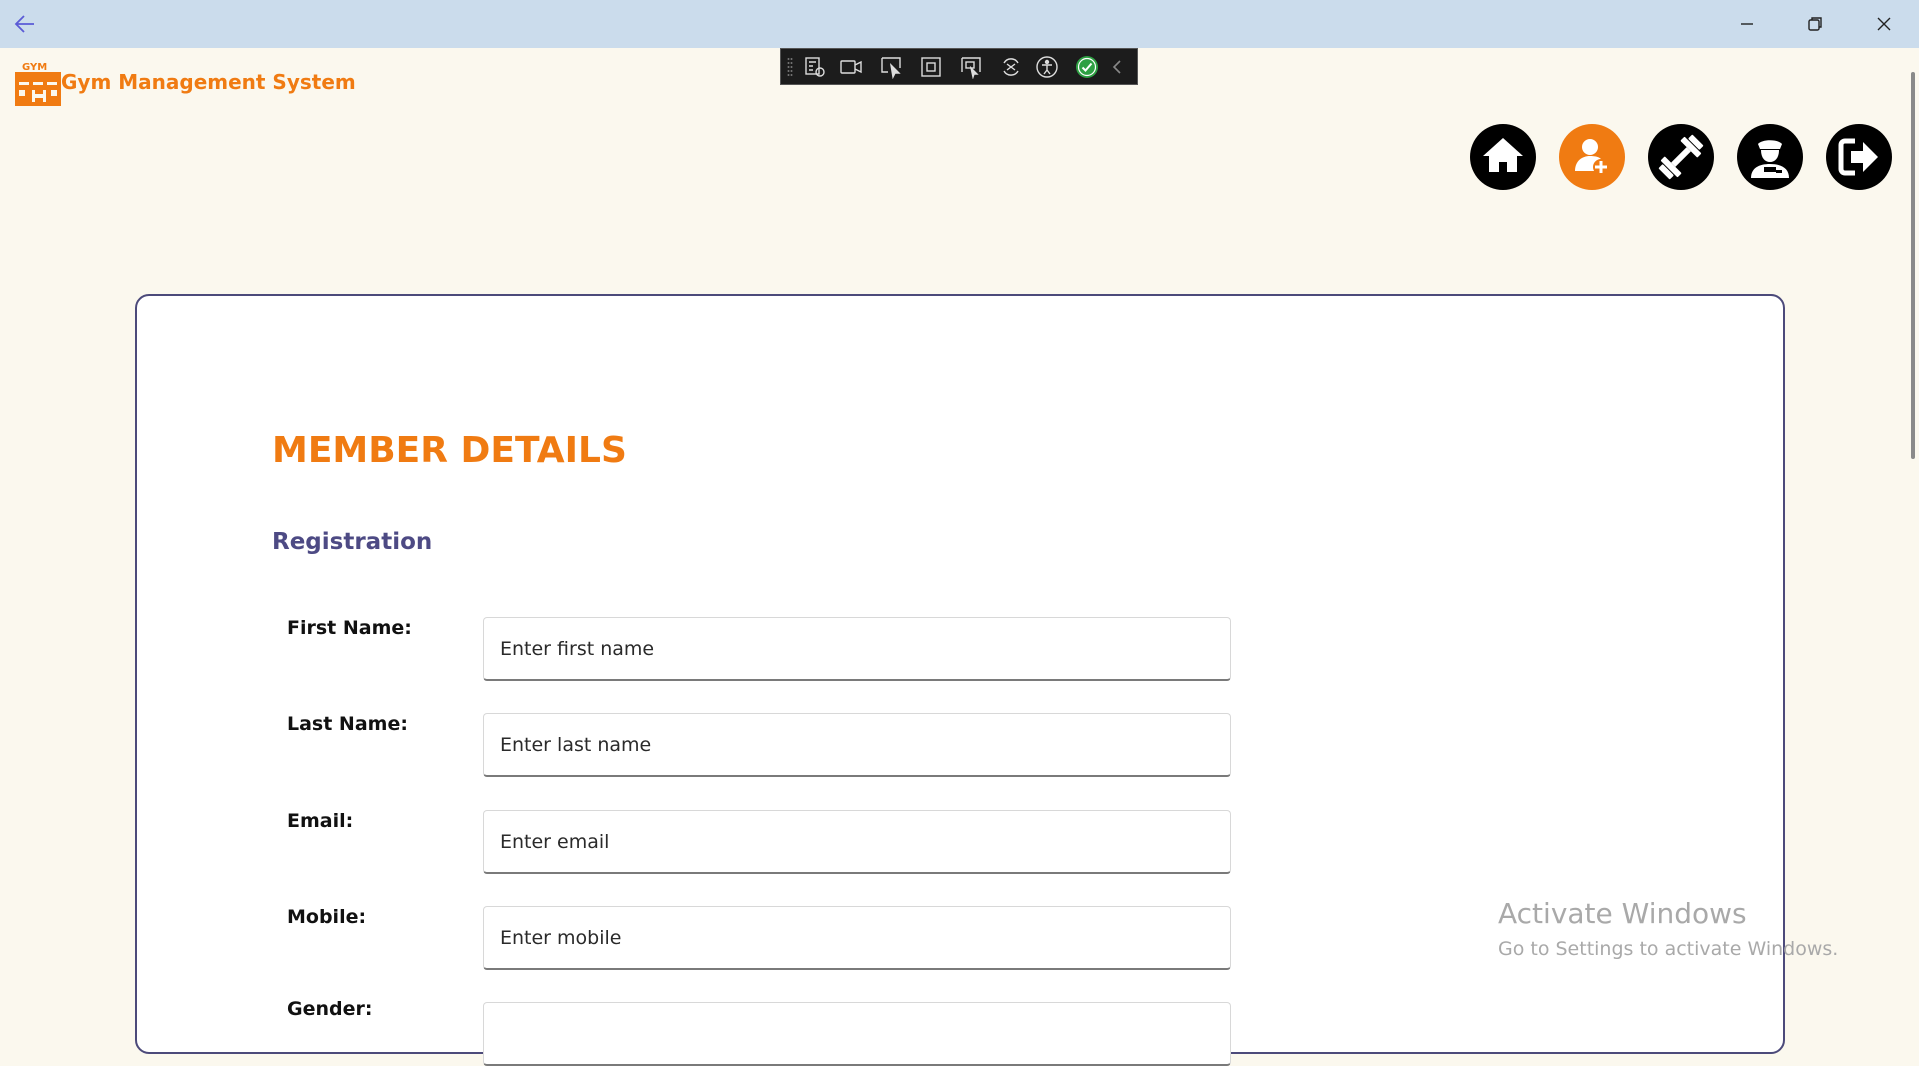 The height and width of the screenshot is (1066, 1919). Describe the element at coordinates (208, 82) in the screenshot. I see `app-title: Gym Management System` at that location.